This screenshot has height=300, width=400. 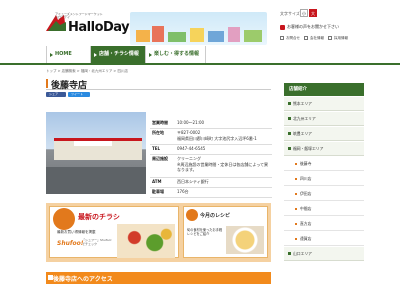 What do you see at coordinates (317, 38) in the screenshot?
I see `company-info-link-label: 会社情報` at bounding box center [317, 38].